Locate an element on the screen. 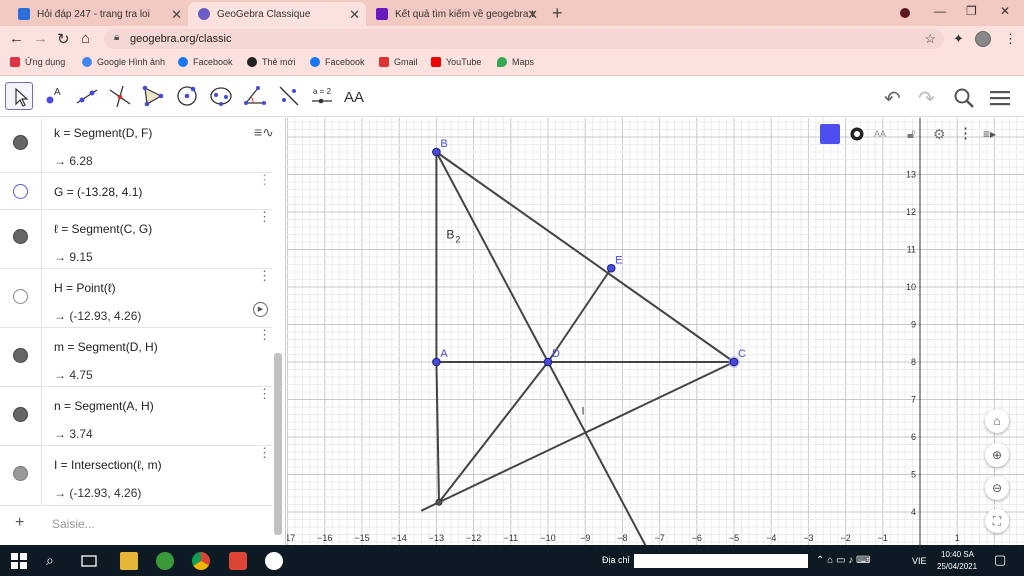 The height and width of the screenshot is (576, 1024). app-green-icon is located at coordinates (165, 561).